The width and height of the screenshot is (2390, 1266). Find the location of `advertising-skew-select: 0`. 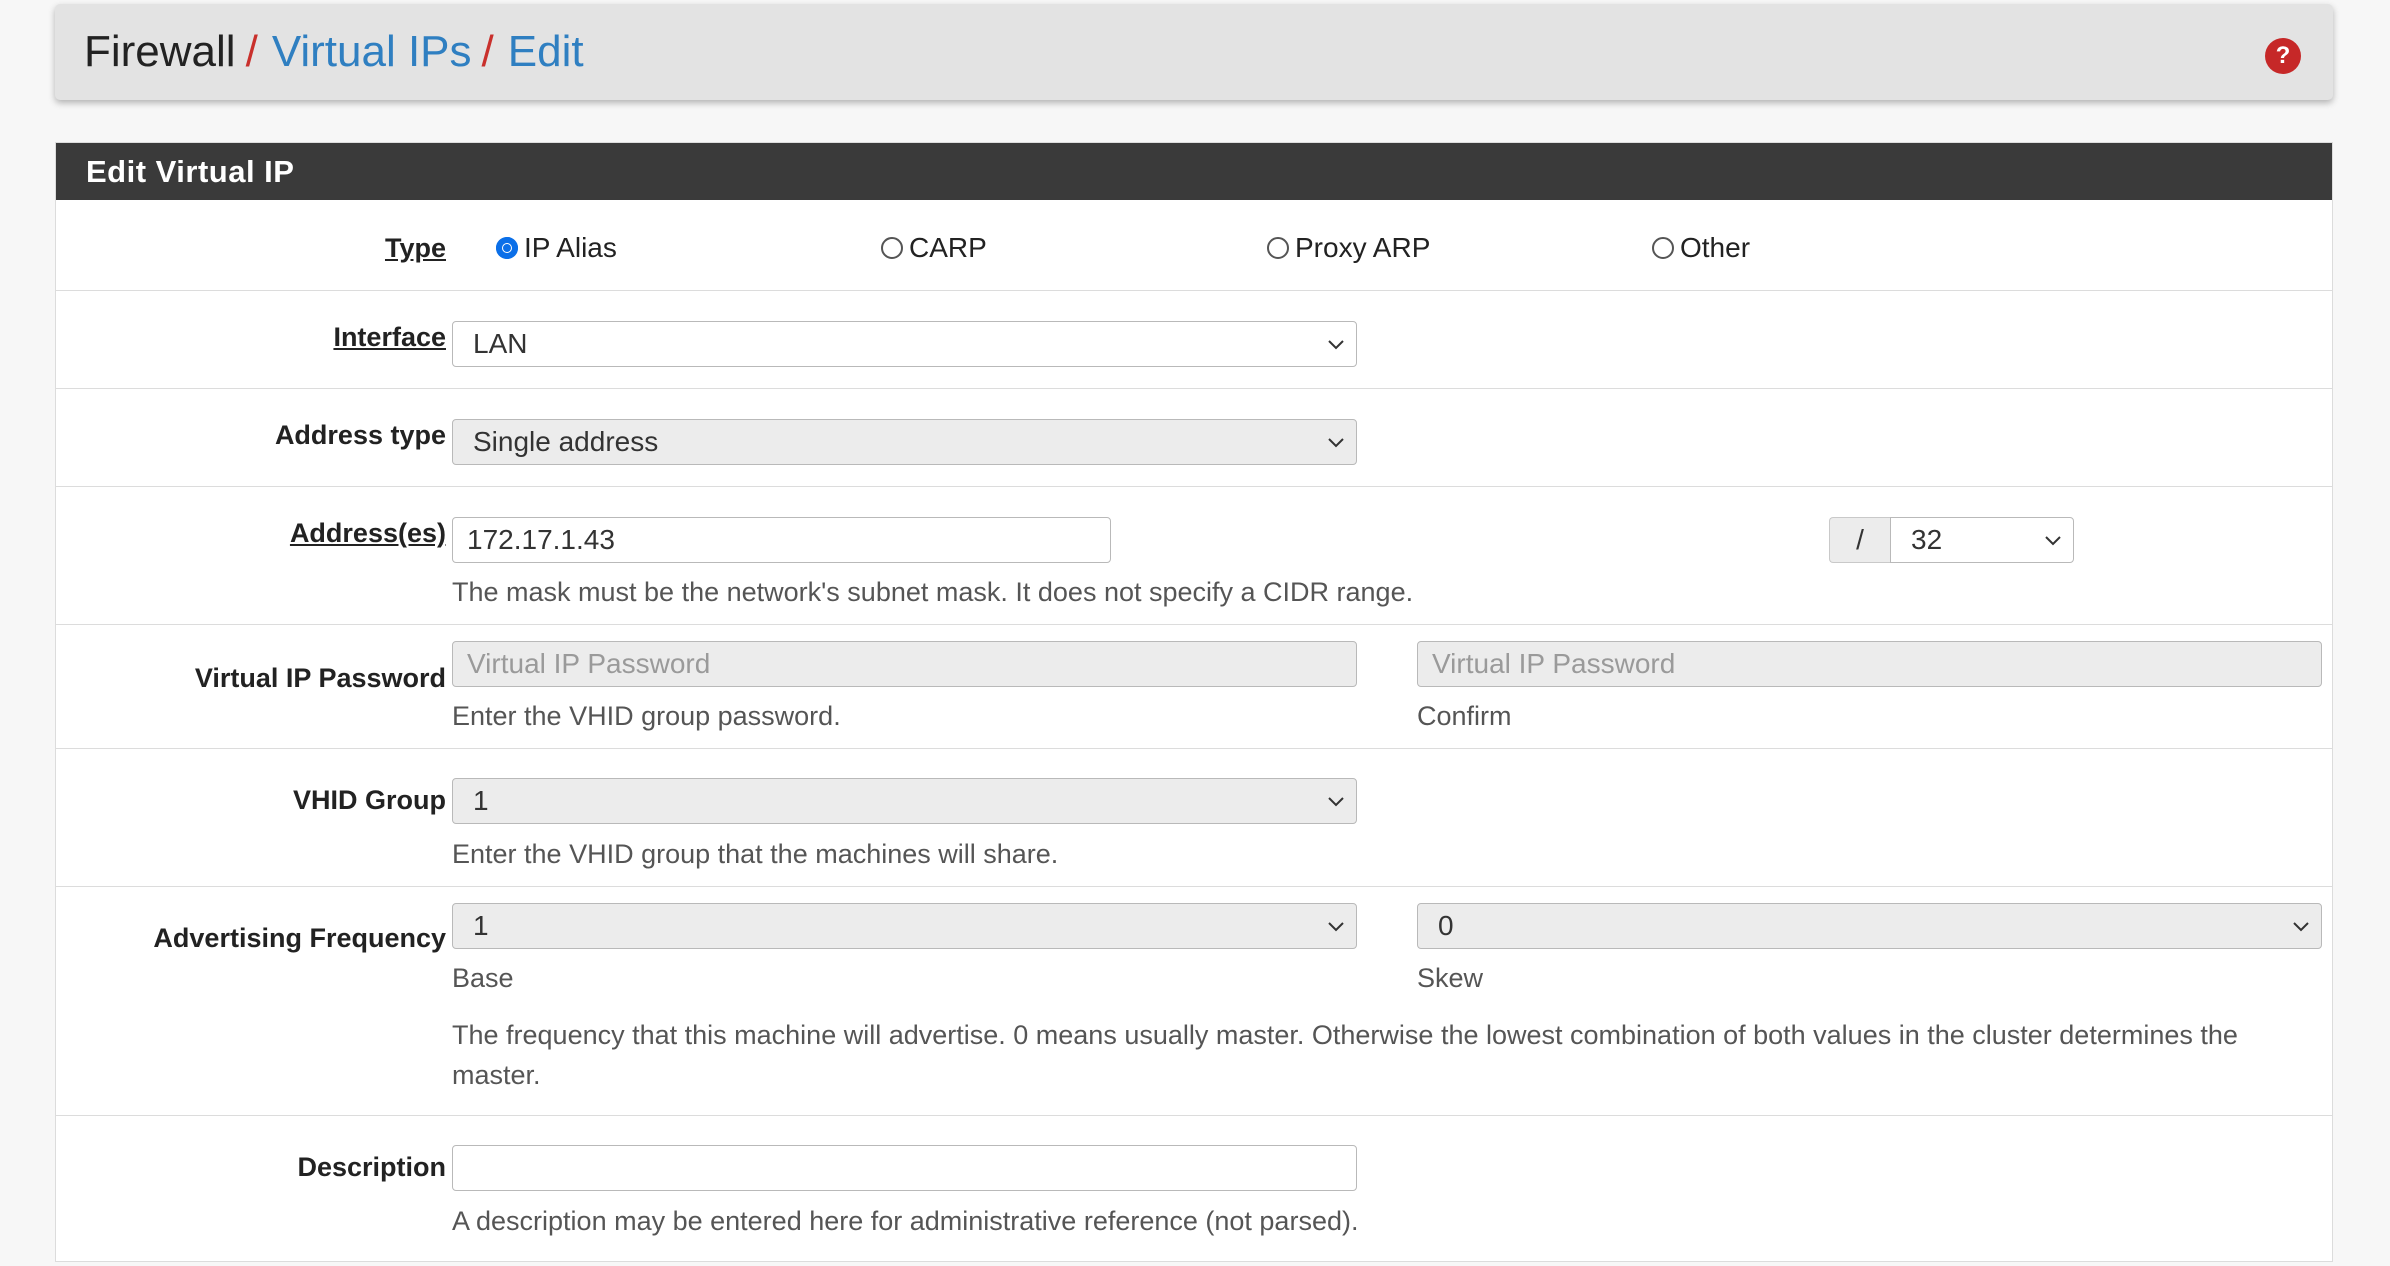

advertising-skew-select: 0 is located at coordinates (1869, 926).